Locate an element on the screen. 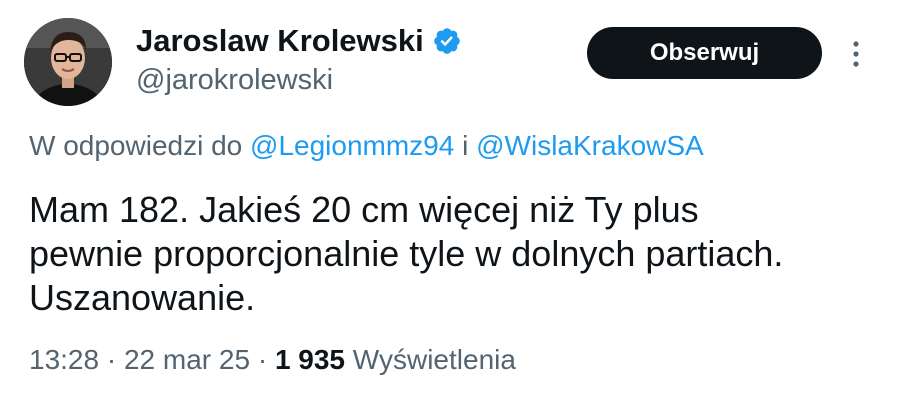 The width and height of the screenshot is (900, 403). avatar-photo-icon is located at coordinates (68, 62).